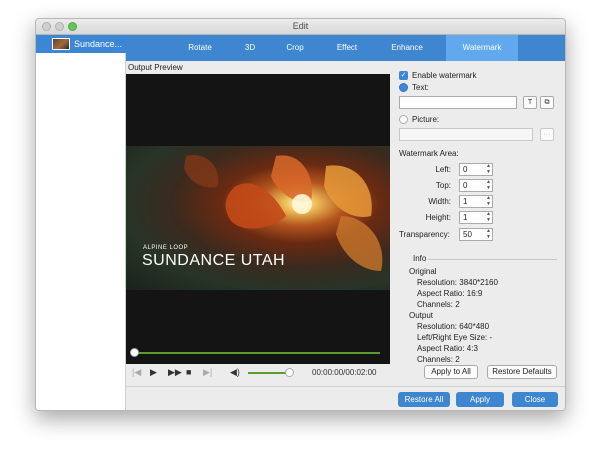 The image size is (600, 460). What do you see at coordinates (438, 359) in the screenshot?
I see `output-channels: Channels: 2` at bounding box center [438, 359].